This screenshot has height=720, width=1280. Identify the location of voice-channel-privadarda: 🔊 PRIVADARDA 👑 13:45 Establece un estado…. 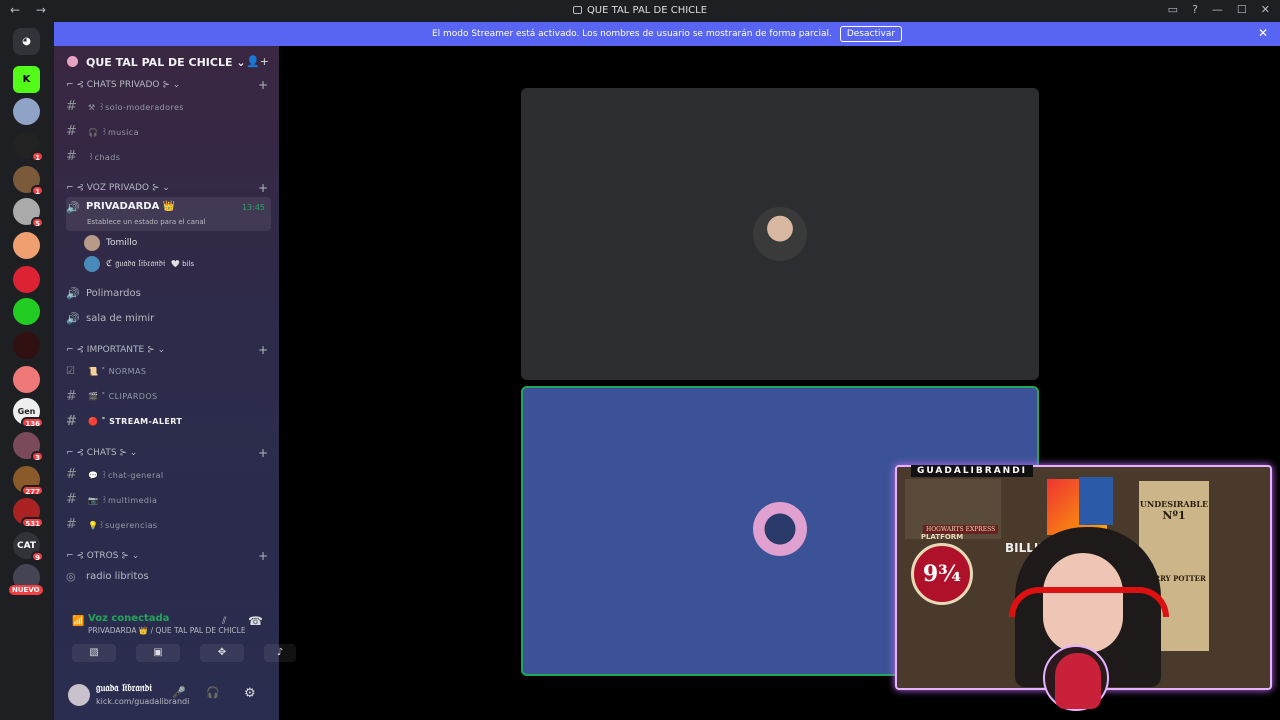
(168, 214).